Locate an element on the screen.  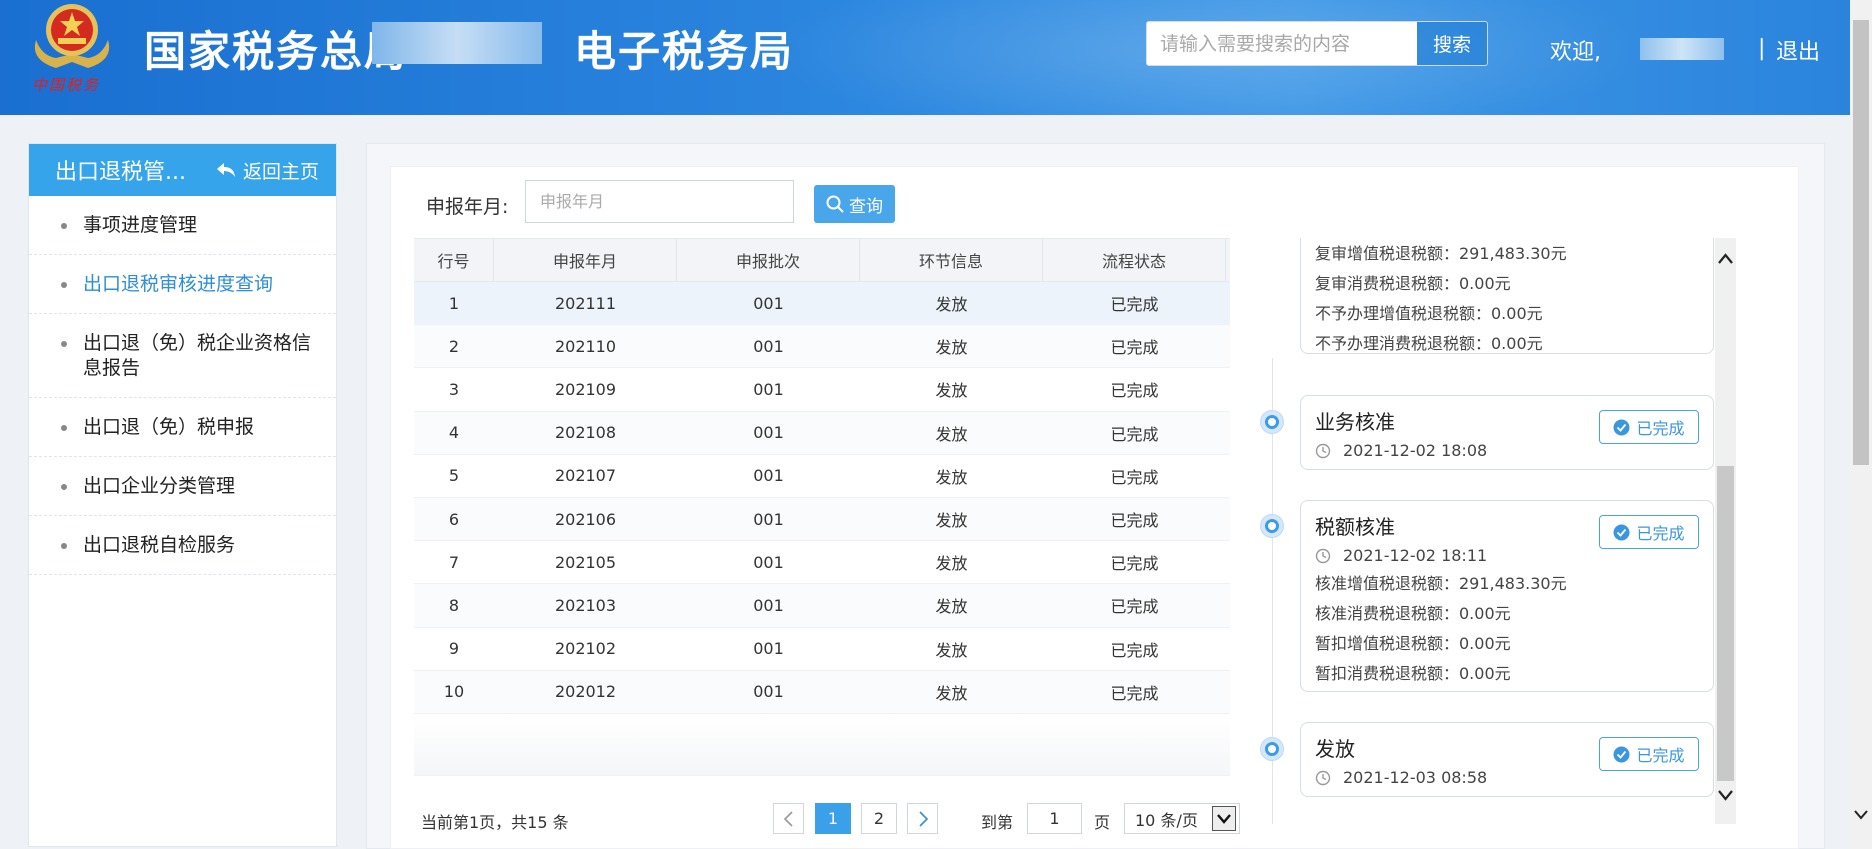
page-scroll-thumb is located at coordinates (1861, 242).